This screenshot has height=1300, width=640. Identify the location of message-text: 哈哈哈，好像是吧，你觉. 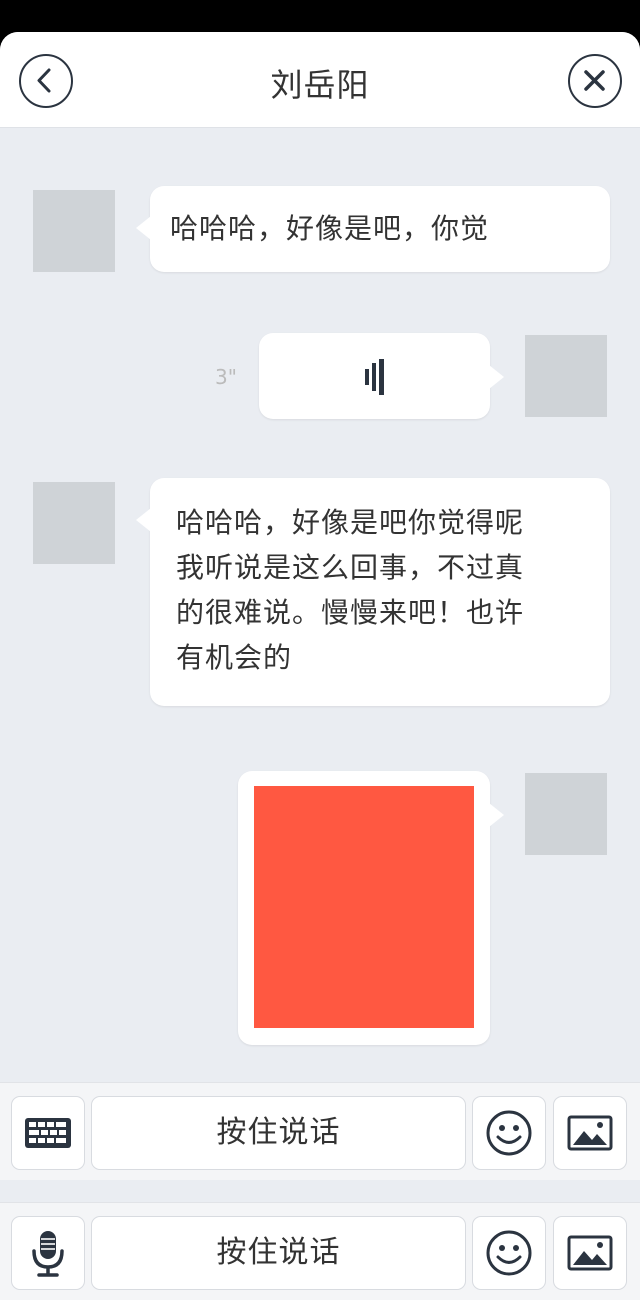
(330, 228).